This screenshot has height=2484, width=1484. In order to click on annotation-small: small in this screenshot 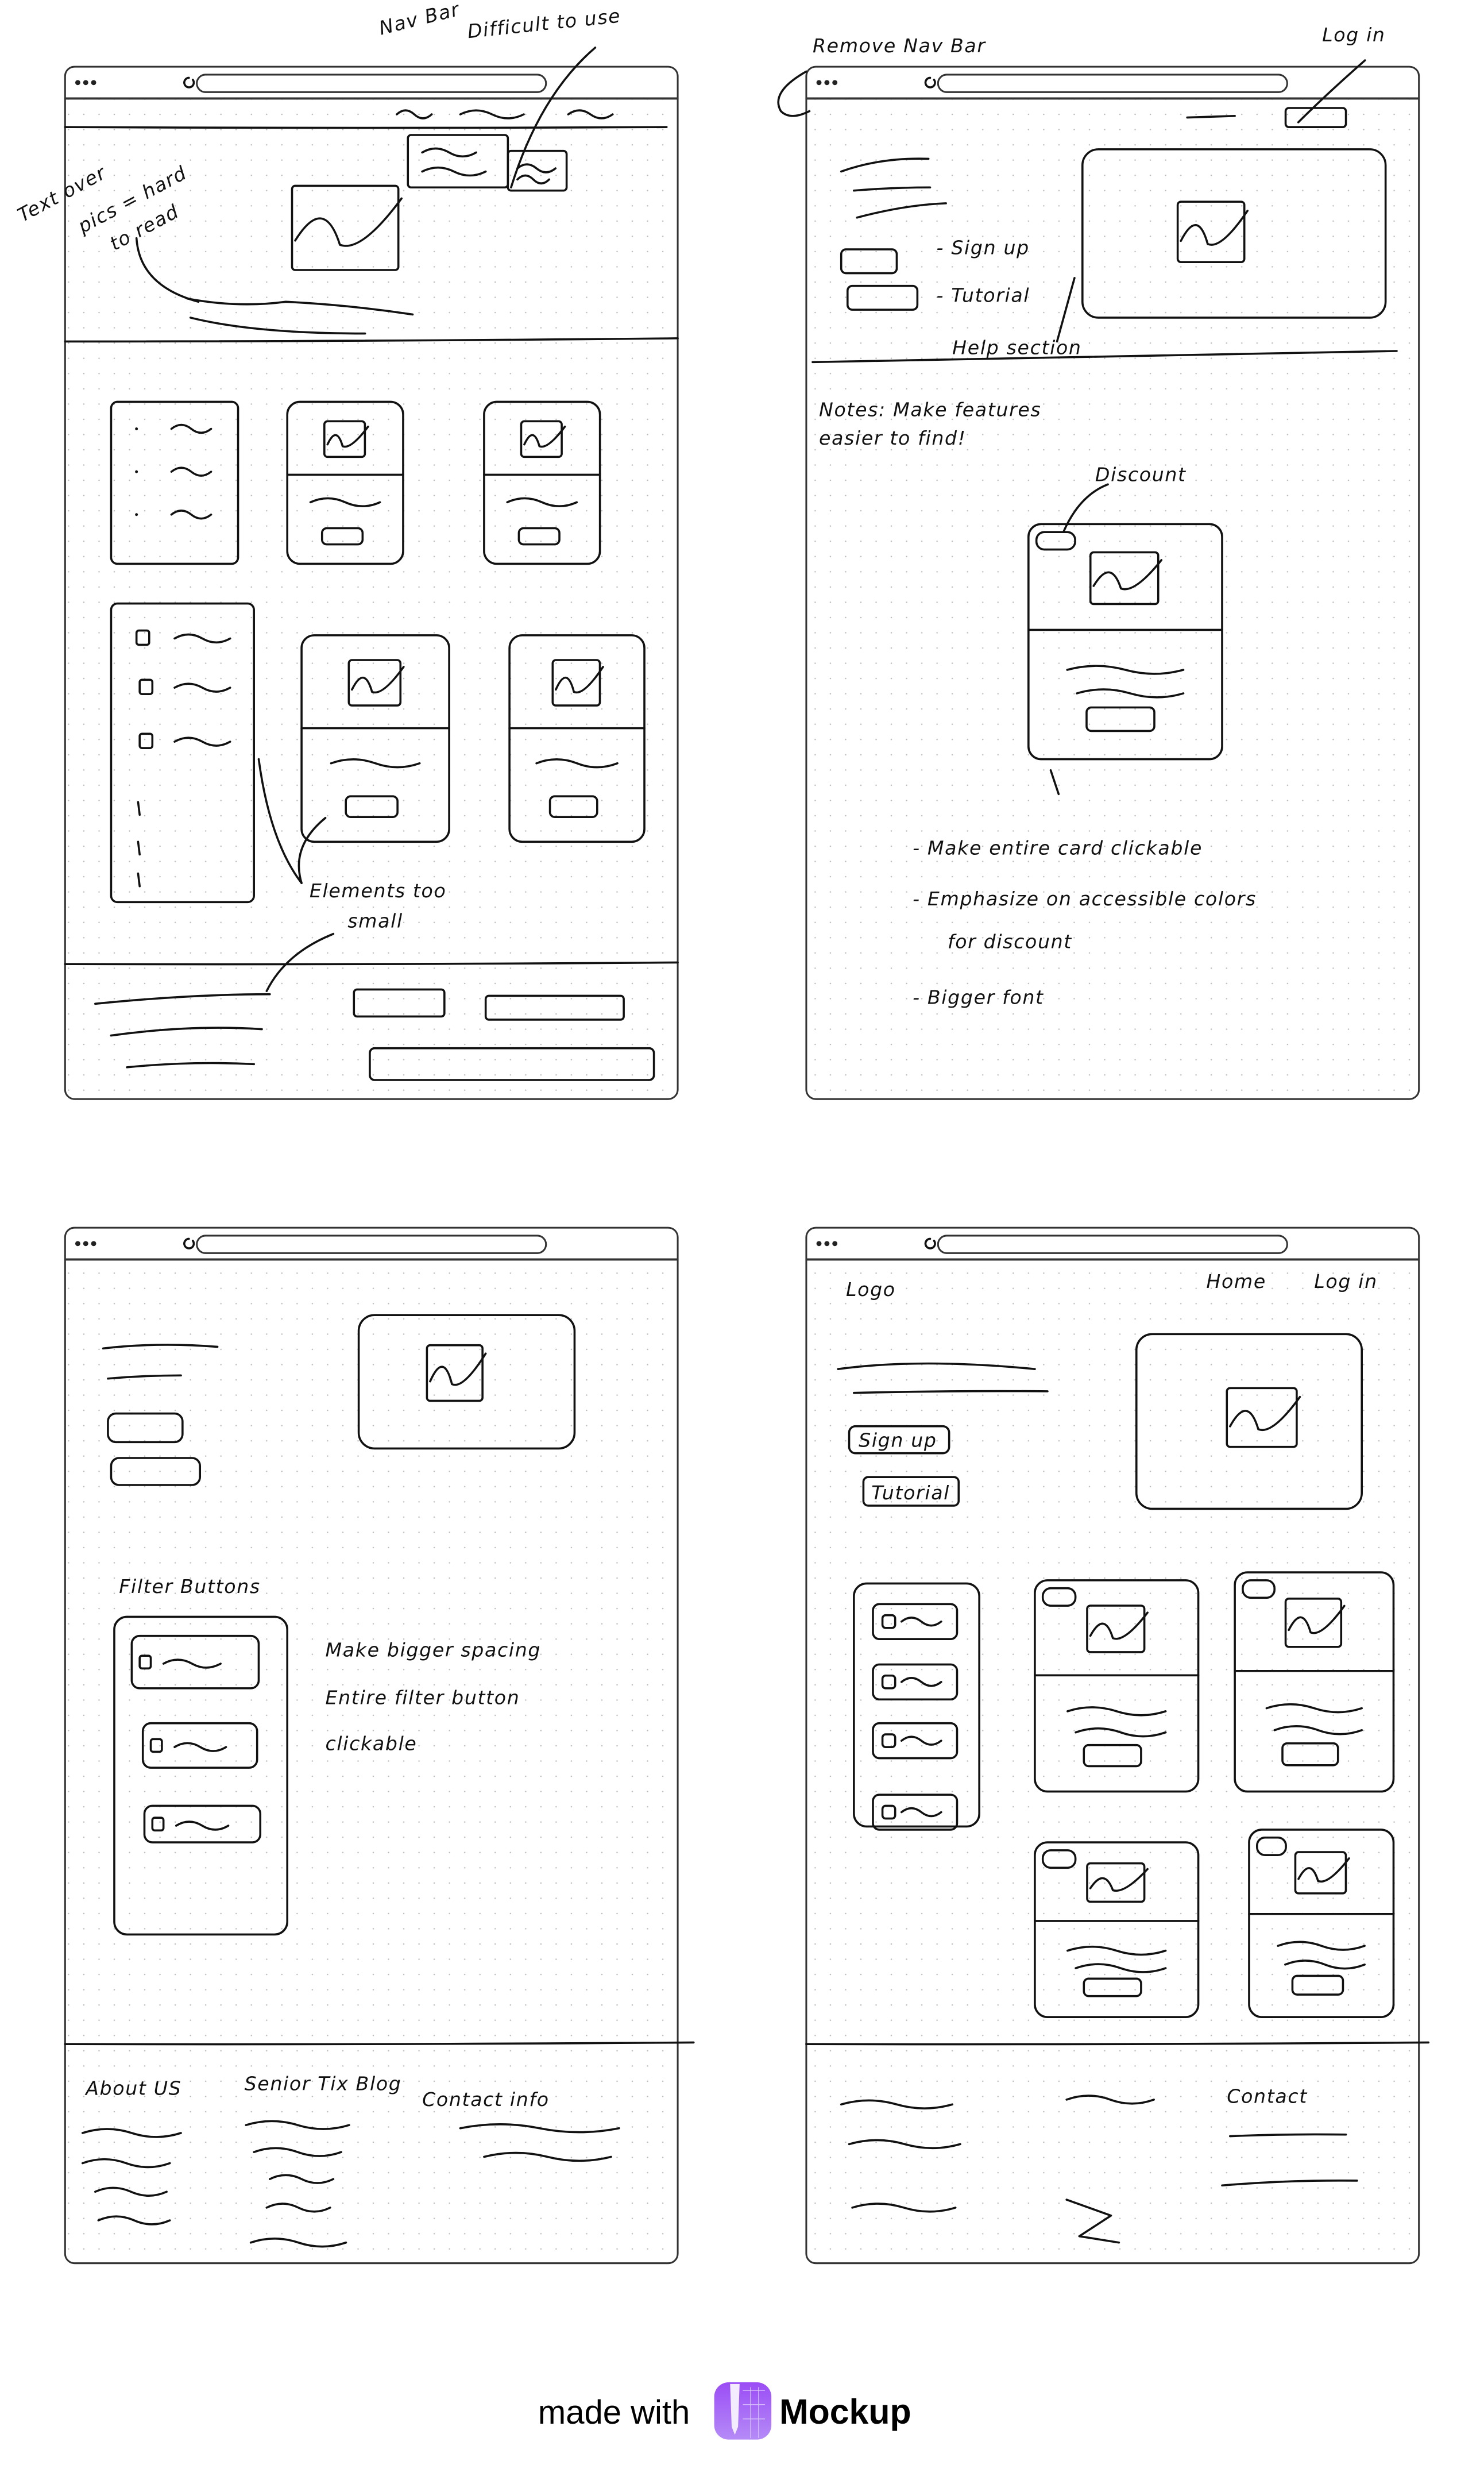, I will do `click(375, 921)`.